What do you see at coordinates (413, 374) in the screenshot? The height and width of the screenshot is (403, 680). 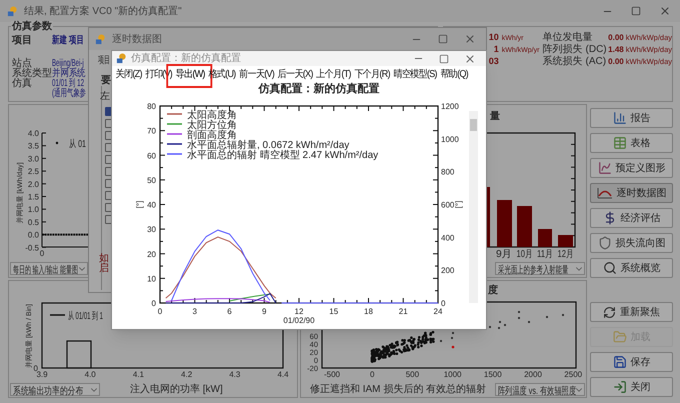 I see `axis-tick-label: 500` at bounding box center [413, 374].